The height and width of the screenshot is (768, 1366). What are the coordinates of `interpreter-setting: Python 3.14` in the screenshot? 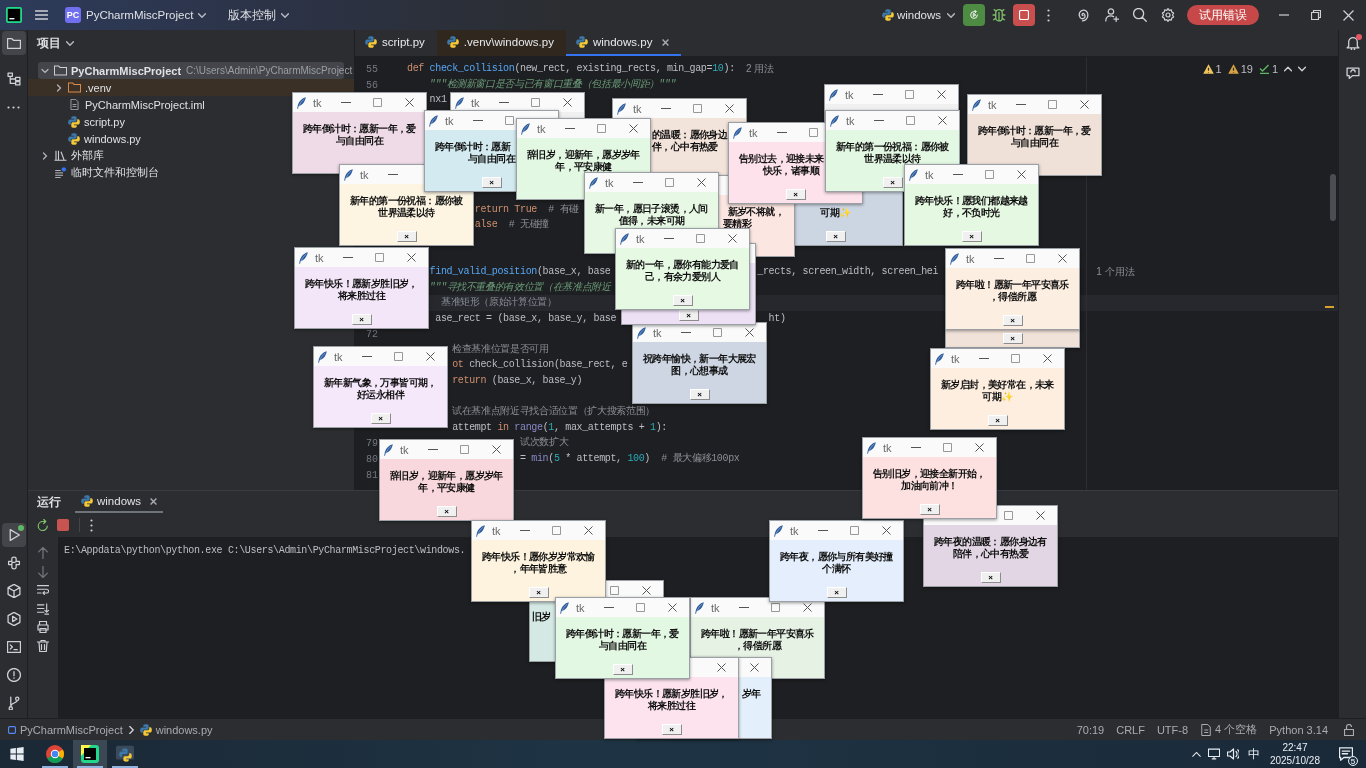 It's located at (1298, 729).